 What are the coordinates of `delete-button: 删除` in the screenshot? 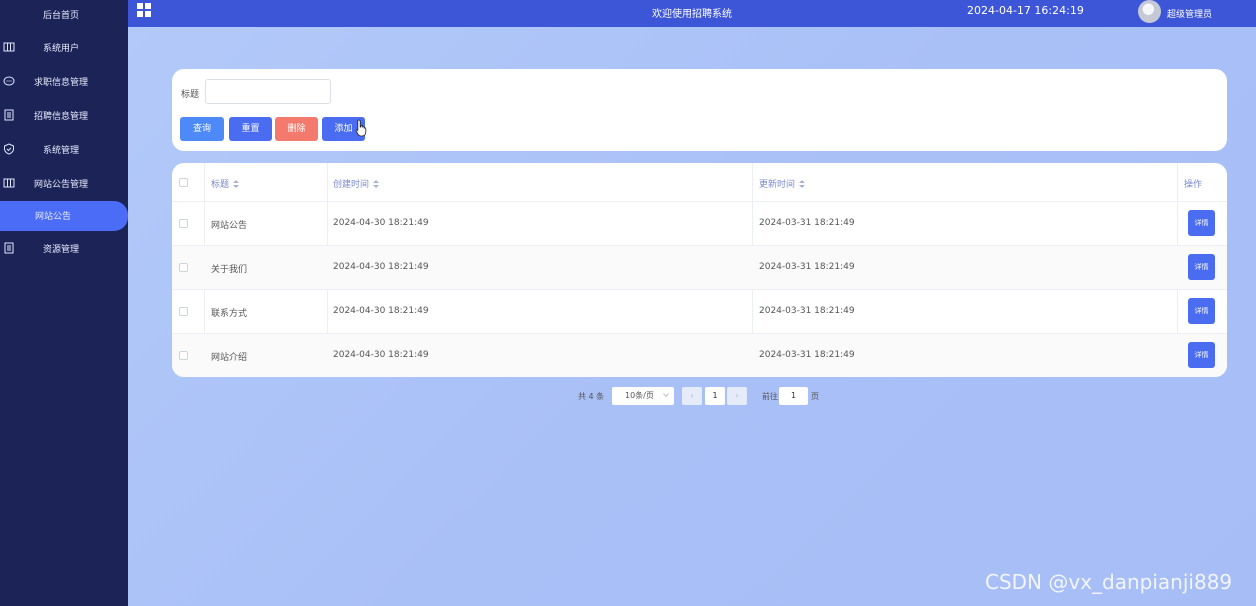 It's located at (296, 129).